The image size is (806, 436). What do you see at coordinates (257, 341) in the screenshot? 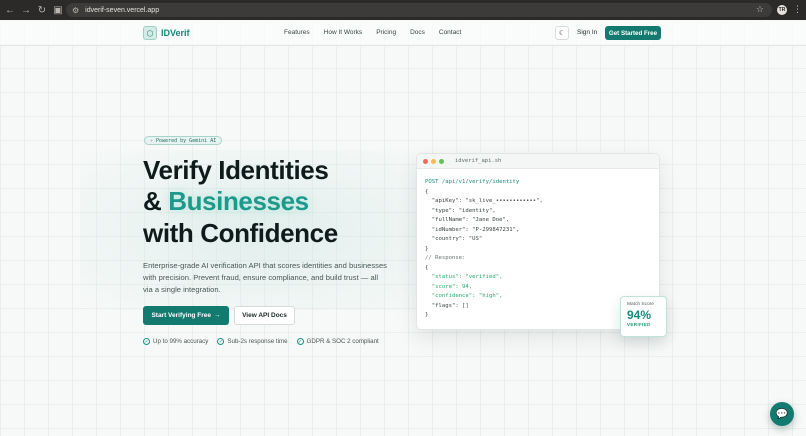
I see `feature-label: Sub-2s response time` at bounding box center [257, 341].